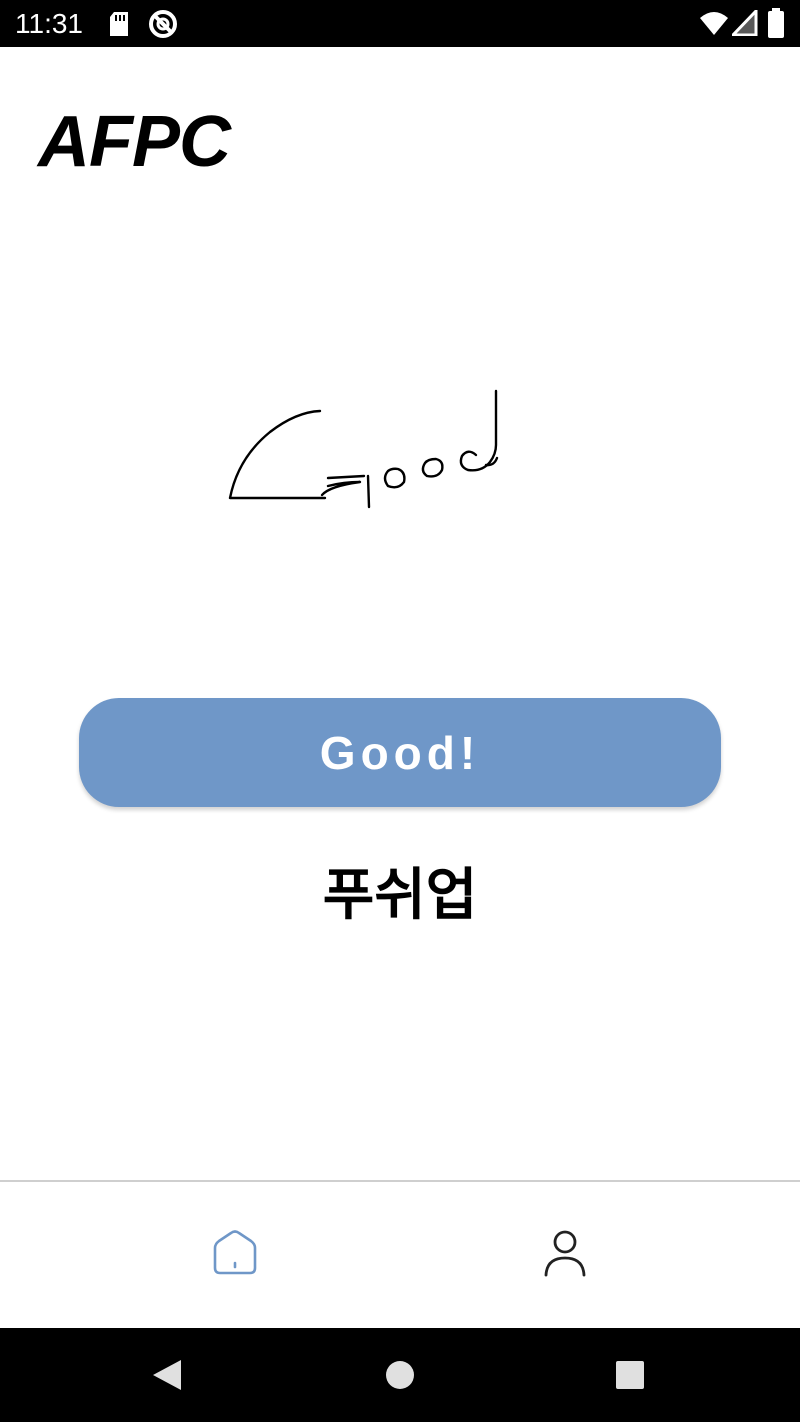 Image resolution: width=800 pixels, height=1422 pixels. What do you see at coordinates (163, 26) in the screenshot?
I see `no-disturb-icon` at bounding box center [163, 26].